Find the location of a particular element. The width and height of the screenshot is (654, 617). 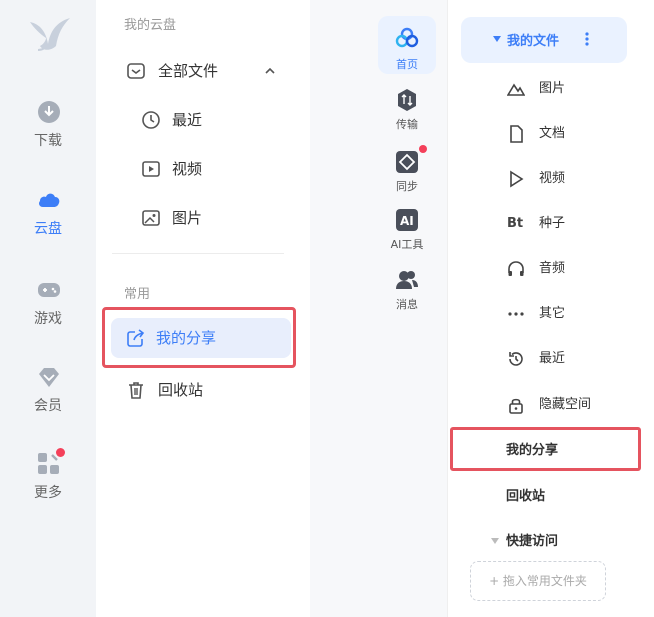

file-type-hidden-space: 隐藏空间 is located at coordinates (551, 405).